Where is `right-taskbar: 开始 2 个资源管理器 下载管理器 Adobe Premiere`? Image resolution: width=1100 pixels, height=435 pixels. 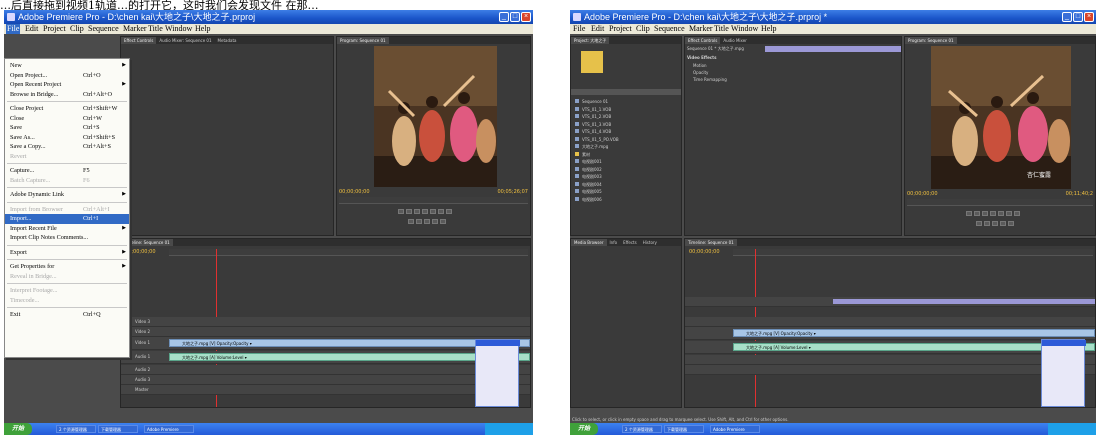 right-taskbar: 开始 2 个资源管理器 下载管理器 Adobe Premiere is located at coordinates (833, 429).